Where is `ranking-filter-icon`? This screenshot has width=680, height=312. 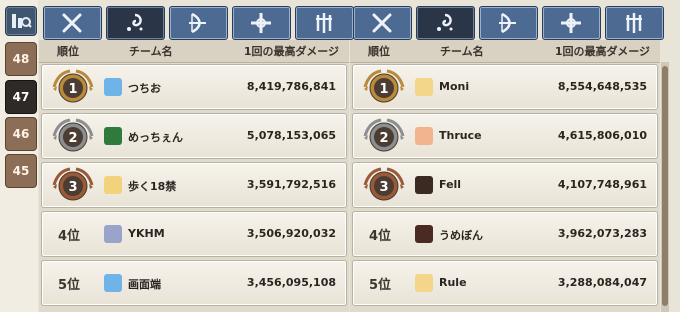 ranking-filter-icon is located at coordinates (22, 21).